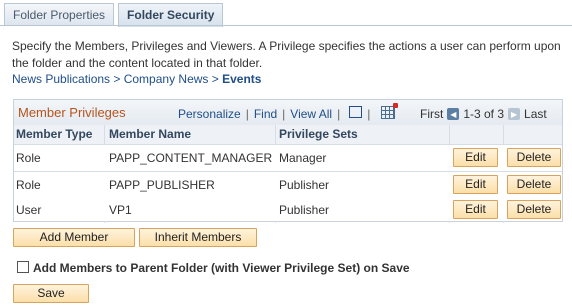  I want to click on table-row: User VP1 Publisher Edit Delete, so click(288, 209).